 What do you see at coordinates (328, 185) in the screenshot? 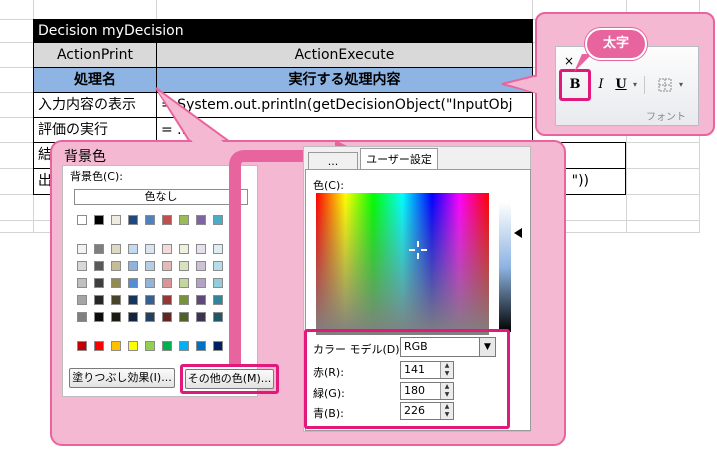
I see `color-label: 色(C):` at bounding box center [328, 185].